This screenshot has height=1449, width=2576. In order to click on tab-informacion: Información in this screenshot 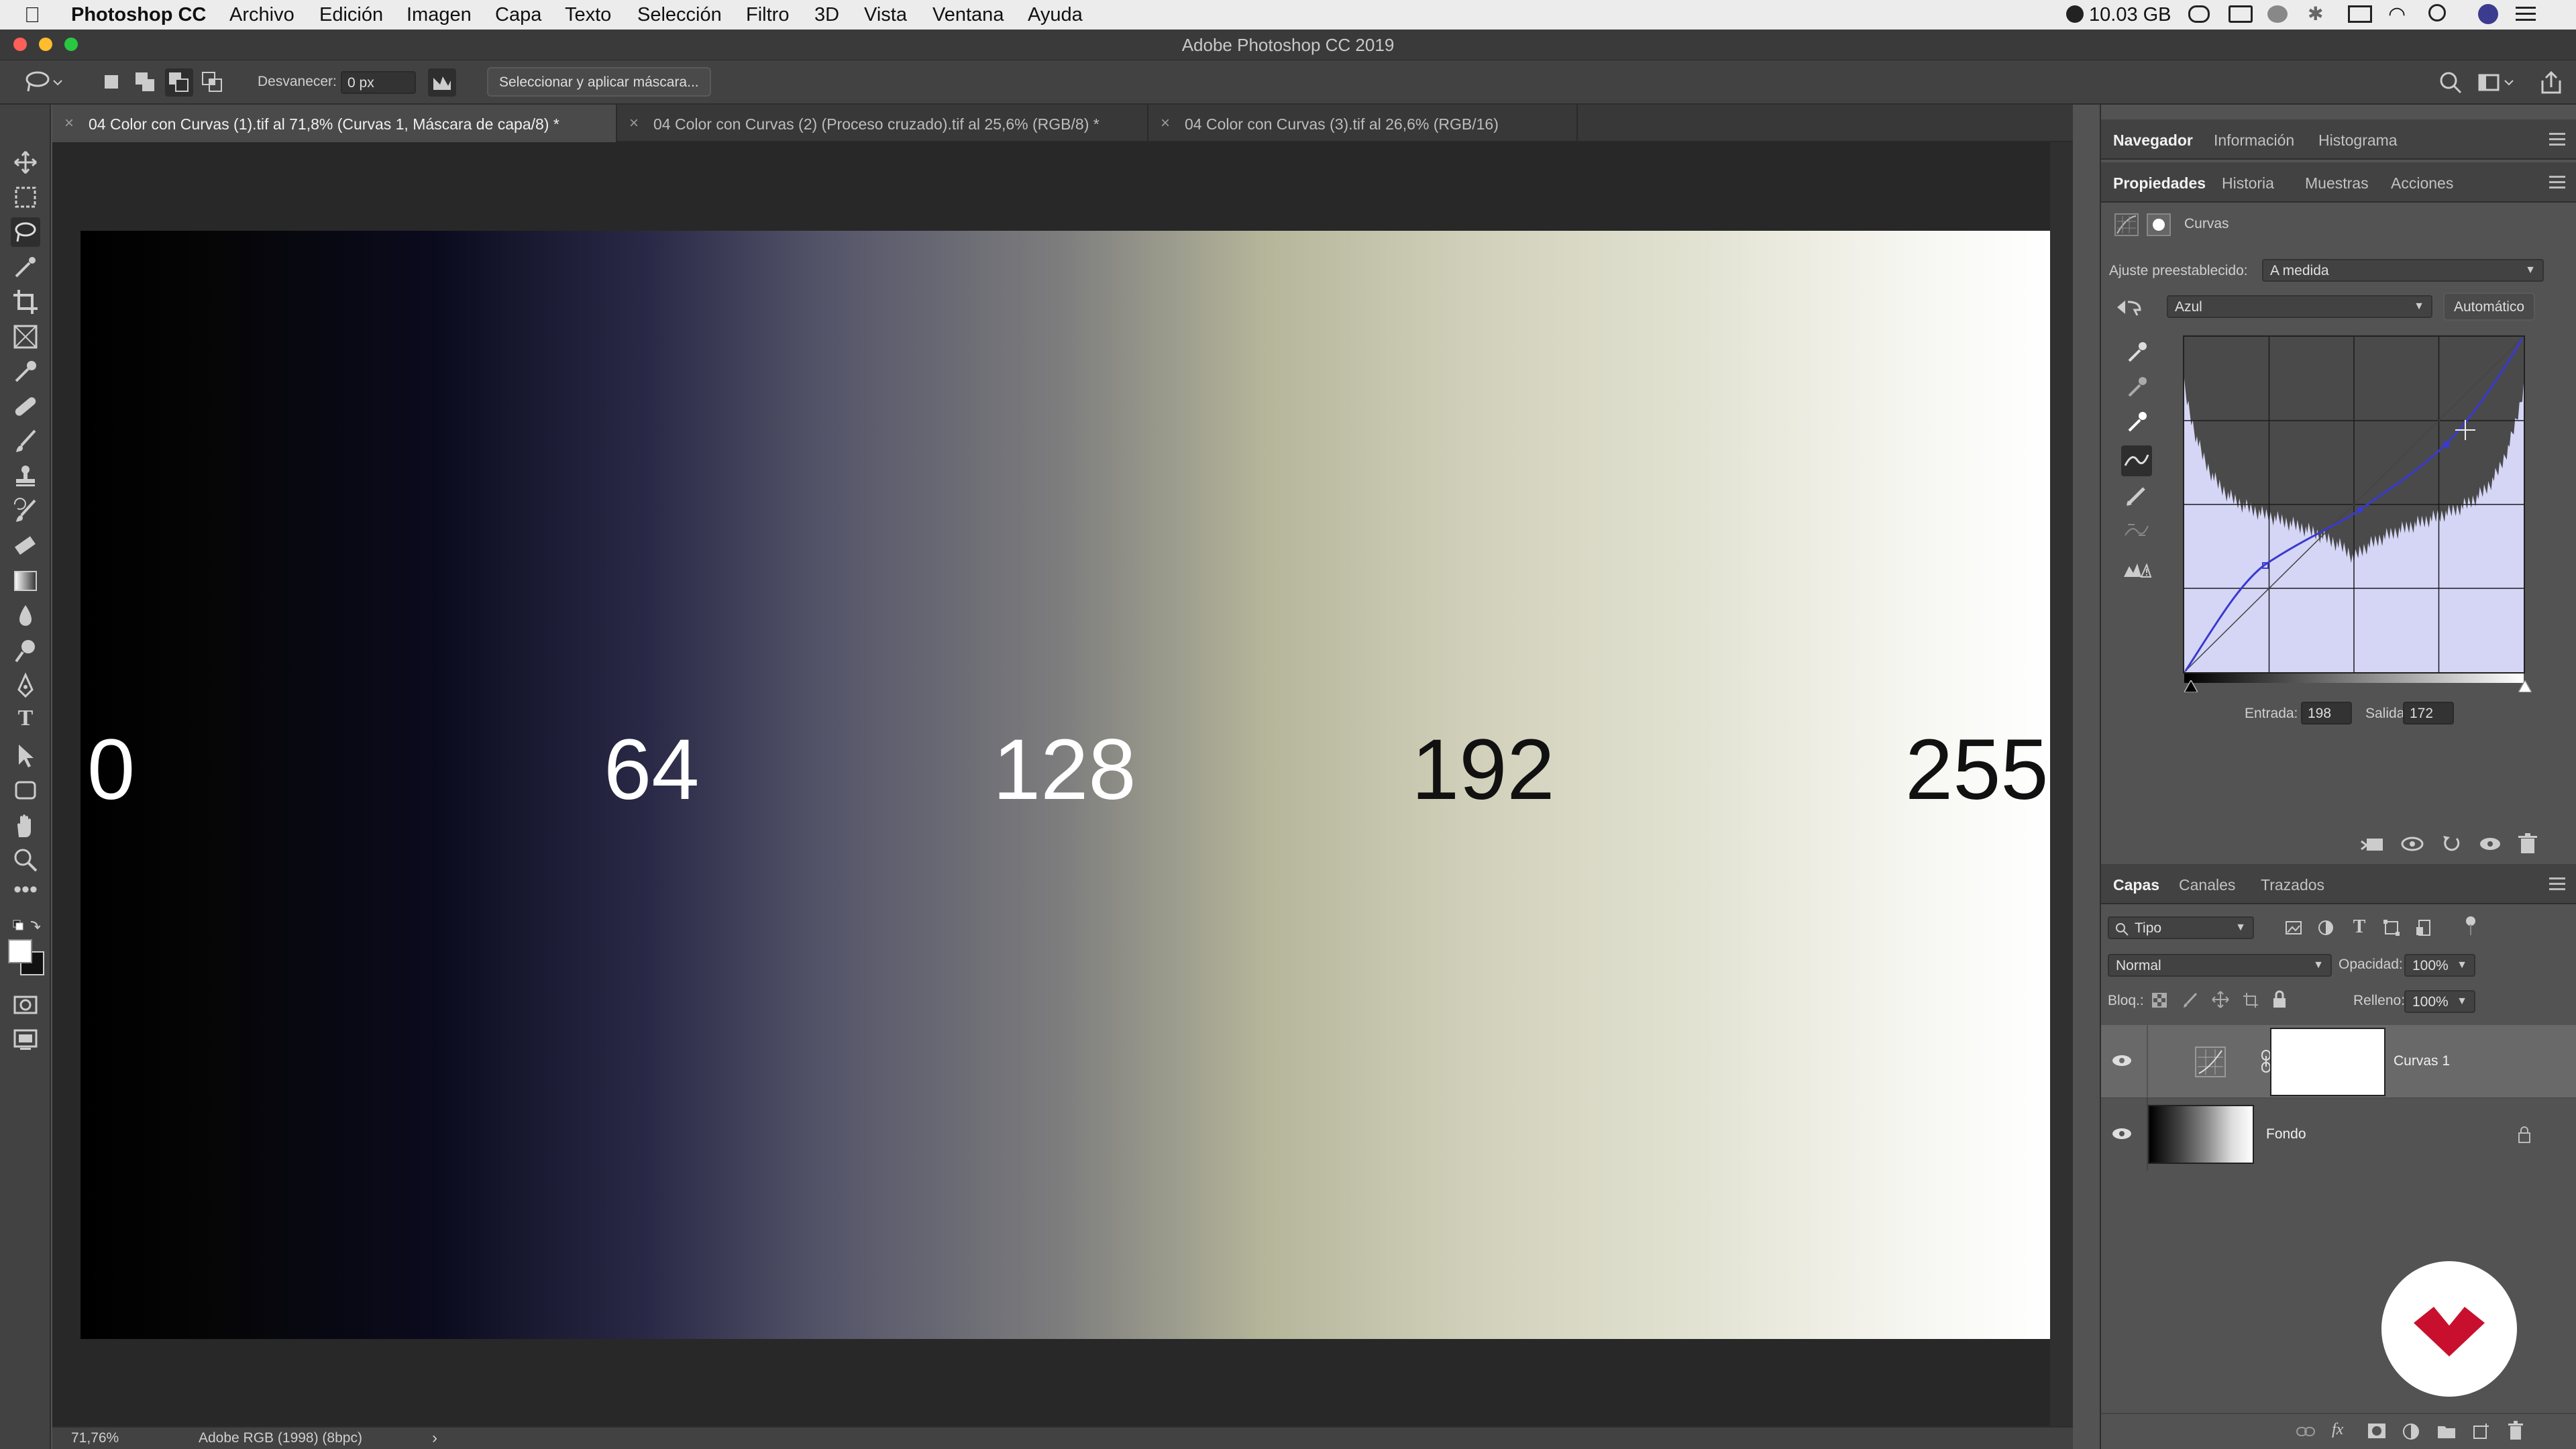, I will do `click(2254, 140)`.